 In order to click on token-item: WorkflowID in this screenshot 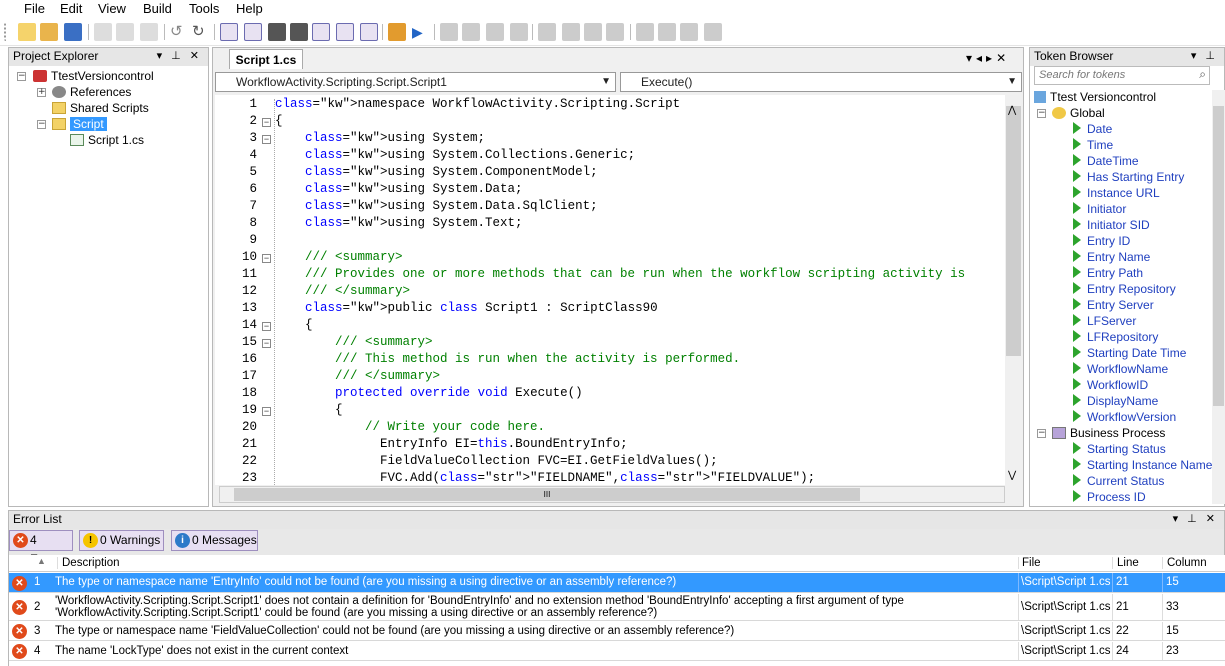, I will do `click(1110, 385)`.